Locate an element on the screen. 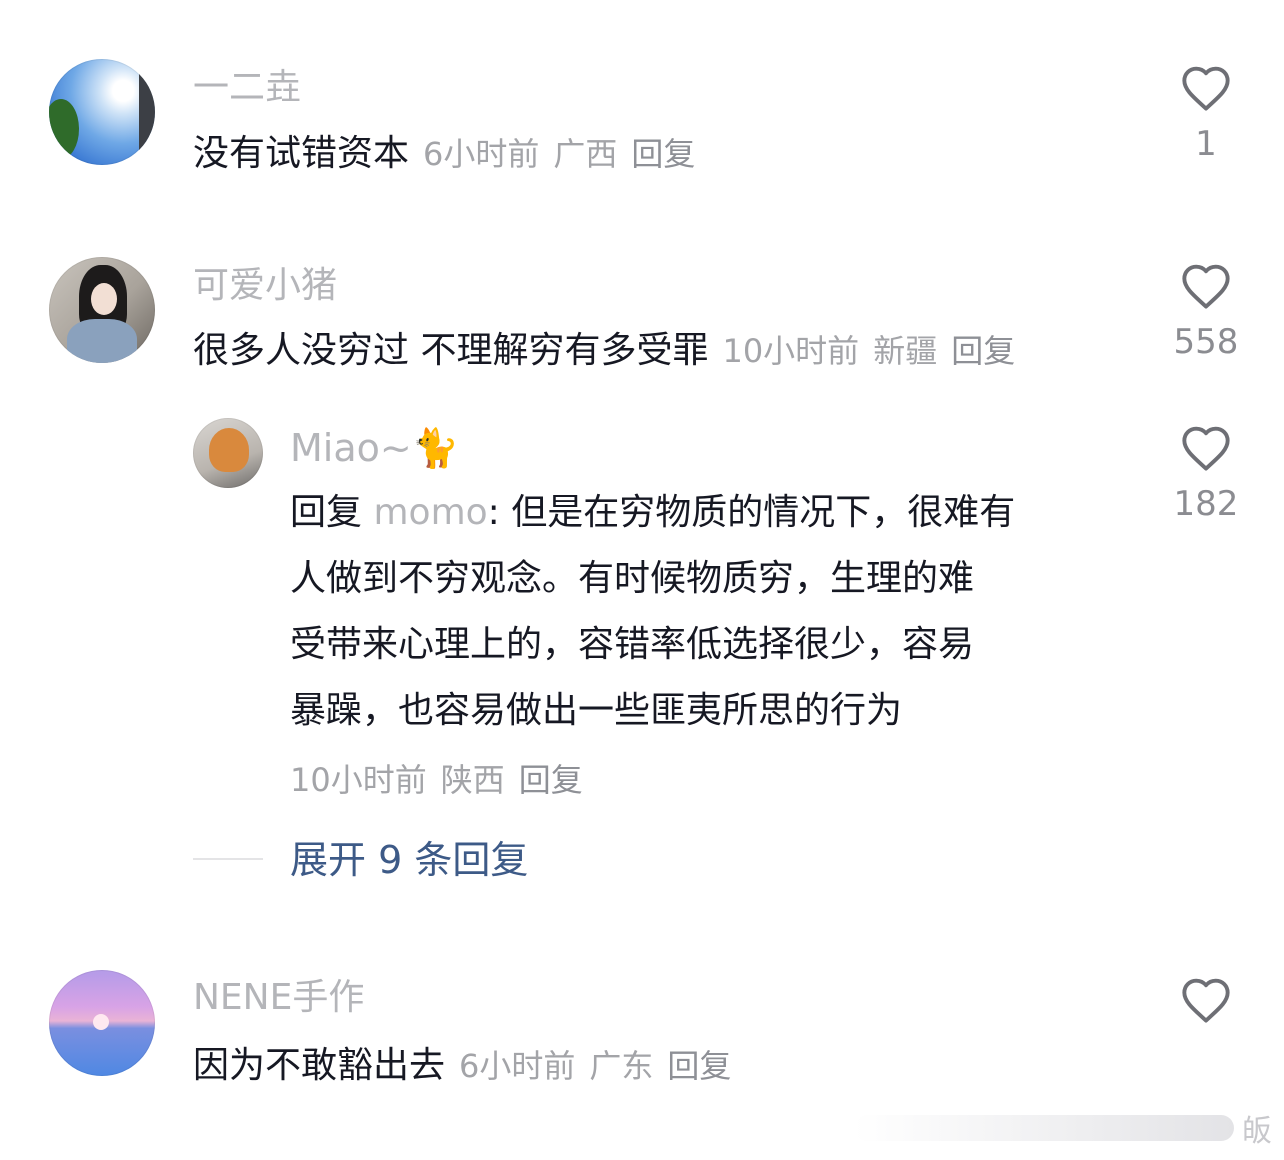 Image resolution: width=1284 pixels, height=1160 pixels. avatar-cat is located at coordinates (229, 450).